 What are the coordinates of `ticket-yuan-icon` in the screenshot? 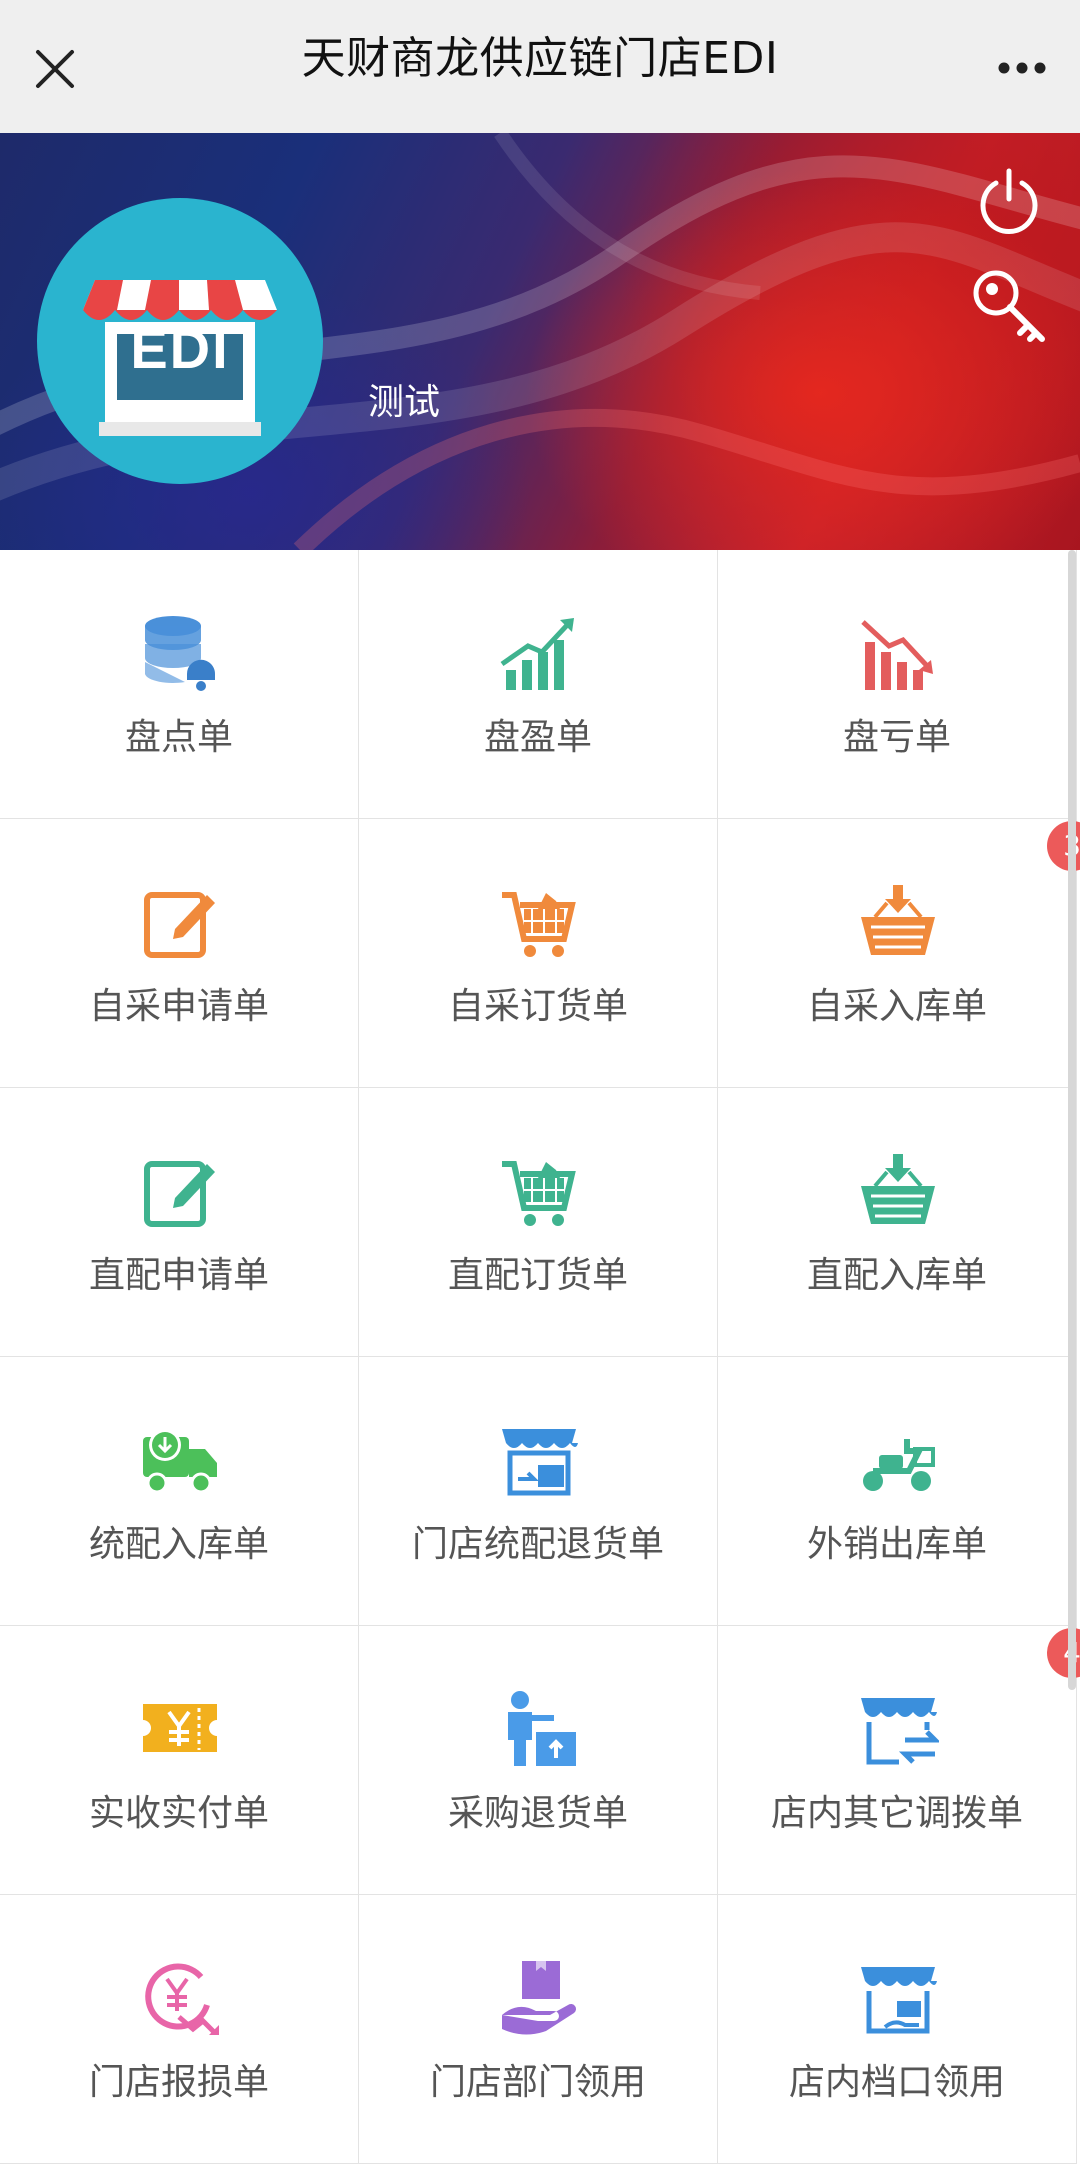 It's located at (180, 1729).